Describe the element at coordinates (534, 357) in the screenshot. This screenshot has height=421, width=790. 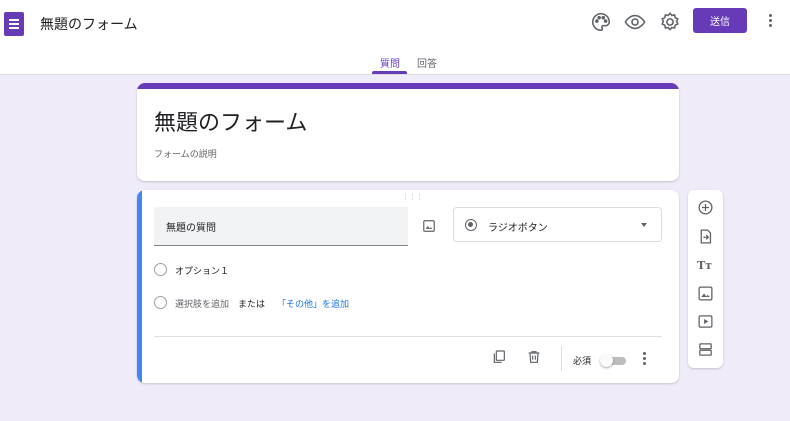
I see `delete-icon` at that location.